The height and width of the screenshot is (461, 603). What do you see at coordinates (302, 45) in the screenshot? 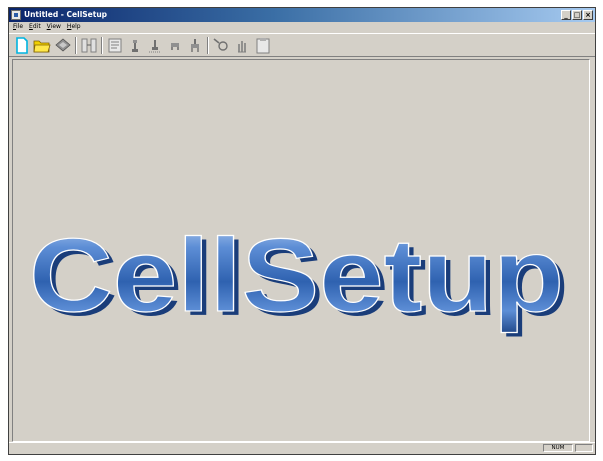
I see `toolbar` at bounding box center [302, 45].